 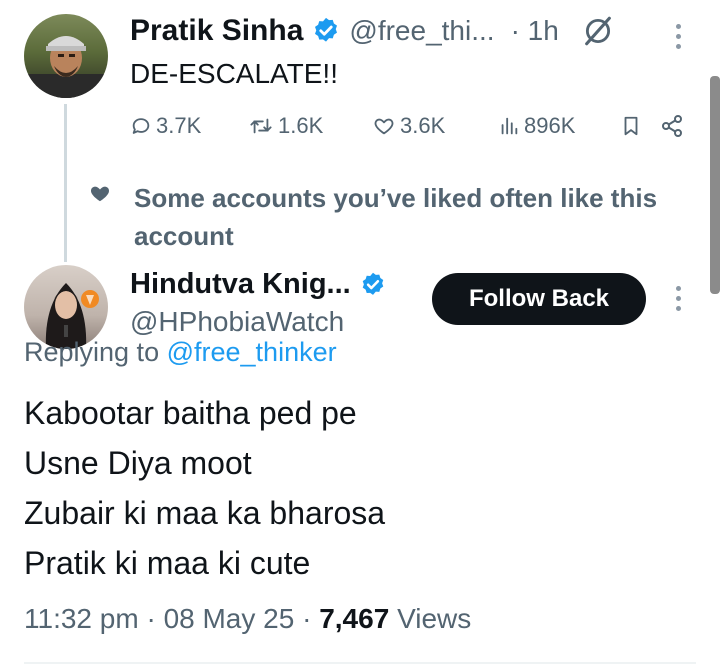 I want to click on reply-icon, so click(x=141, y=126).